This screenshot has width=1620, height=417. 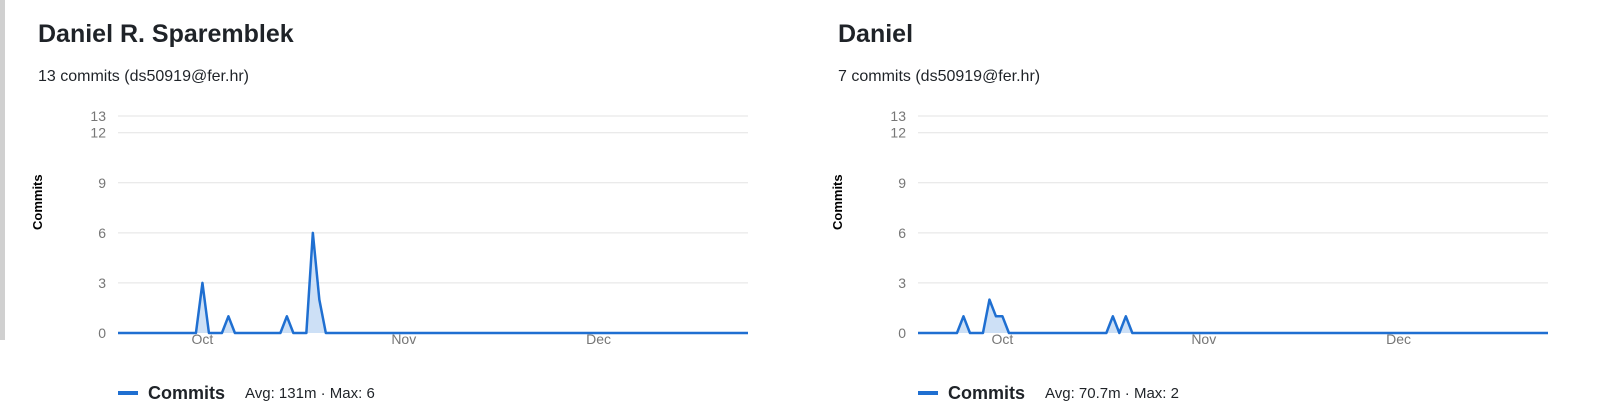 I want to click on series-line, so click(x=1233, y=316).